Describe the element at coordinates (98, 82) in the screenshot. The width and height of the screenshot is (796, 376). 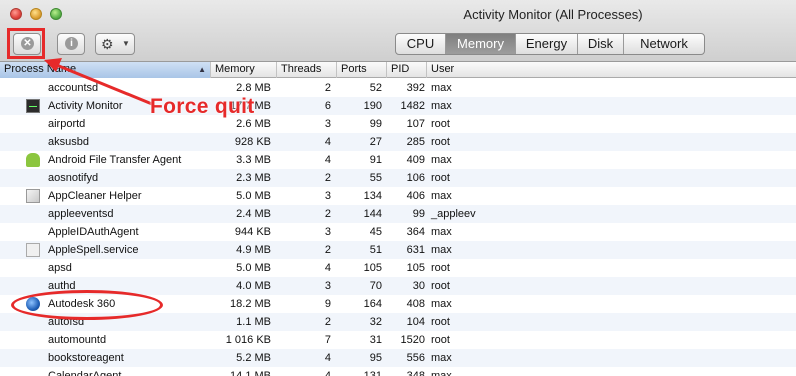
I see `callout-arrow` at that location.